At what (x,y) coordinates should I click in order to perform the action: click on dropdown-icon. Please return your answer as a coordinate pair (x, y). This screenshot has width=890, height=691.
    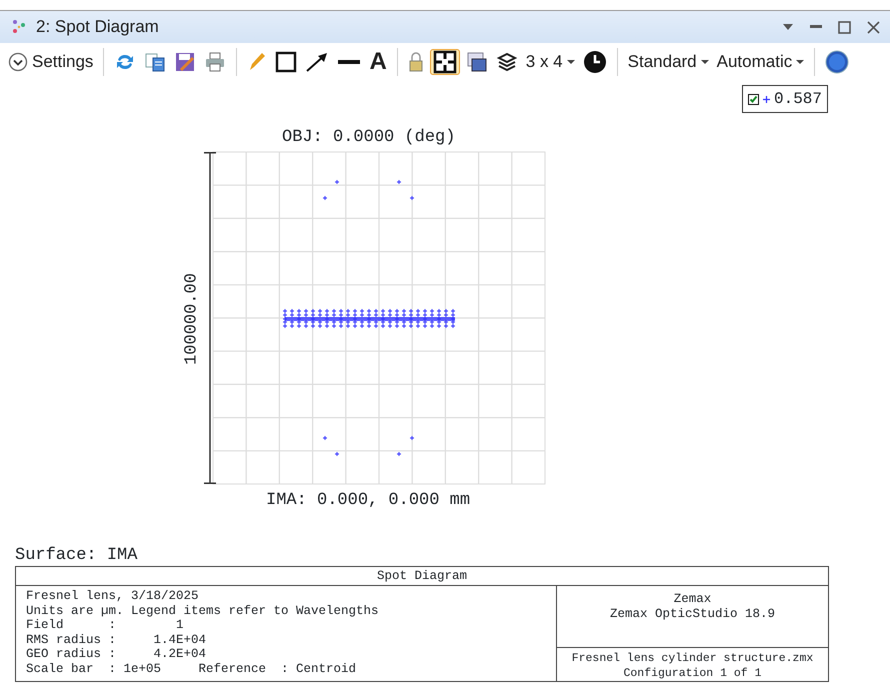
    Looking at the image, I should click on (788, 27).